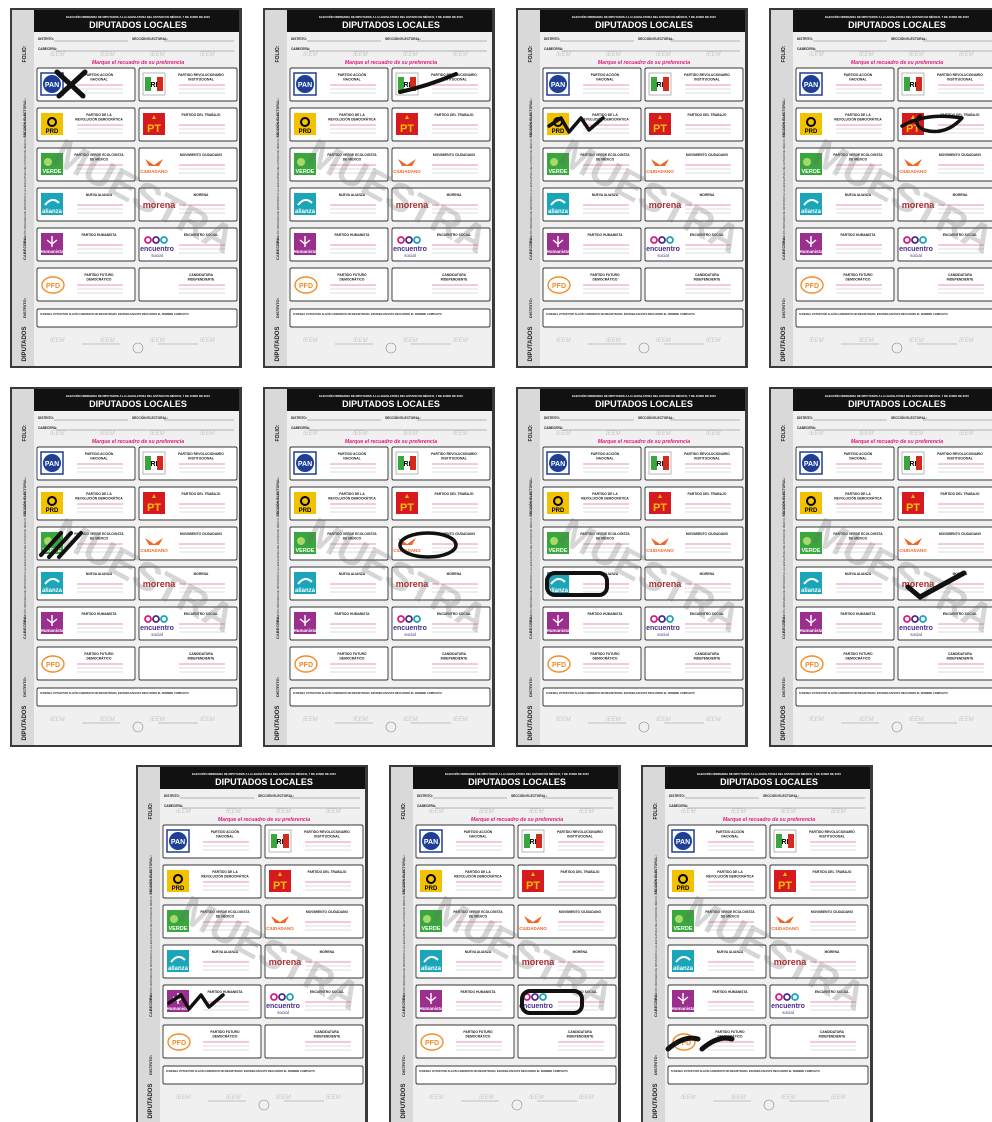 The height and width of the screenshot is (1122, 992). What do you see at coordinates (811, 503) in the screenshot?
I see `party-logo: PRD` at bounding box center [811, 503].